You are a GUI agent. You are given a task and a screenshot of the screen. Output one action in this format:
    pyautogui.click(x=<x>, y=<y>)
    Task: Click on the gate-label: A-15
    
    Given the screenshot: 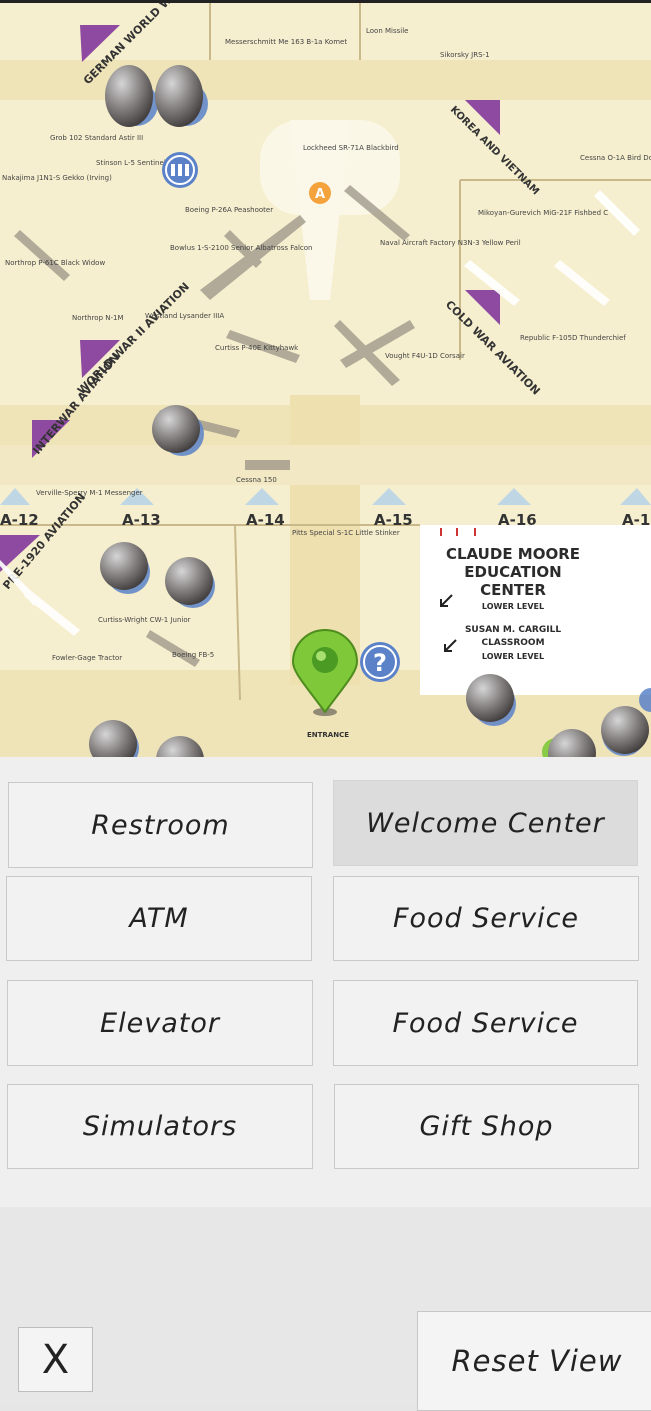 What is the action you would take?
    pyautogui.click(x=393, y=520)
    